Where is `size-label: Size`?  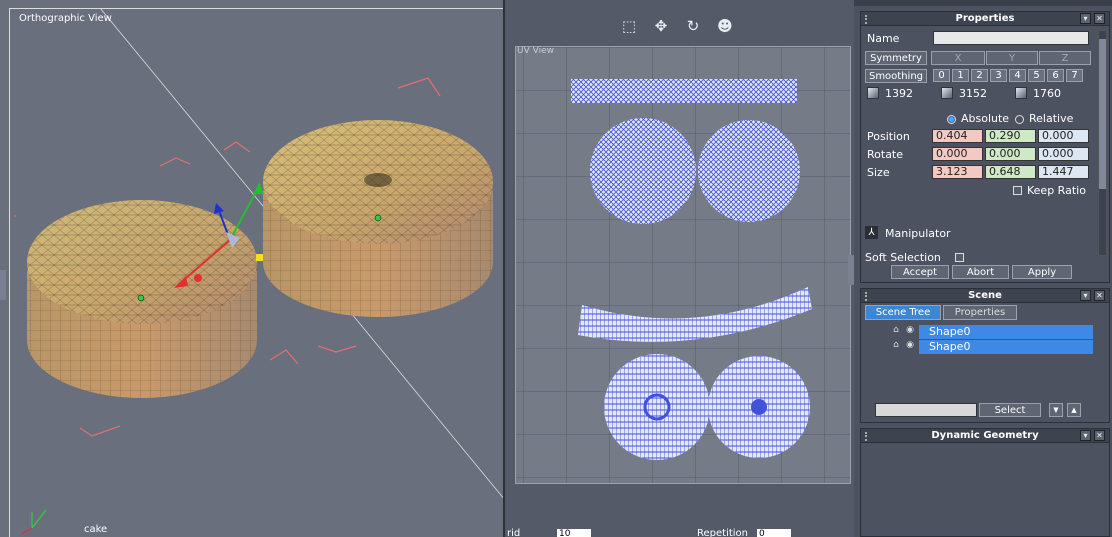
size-label: Size is located at coordinates (878, 172).